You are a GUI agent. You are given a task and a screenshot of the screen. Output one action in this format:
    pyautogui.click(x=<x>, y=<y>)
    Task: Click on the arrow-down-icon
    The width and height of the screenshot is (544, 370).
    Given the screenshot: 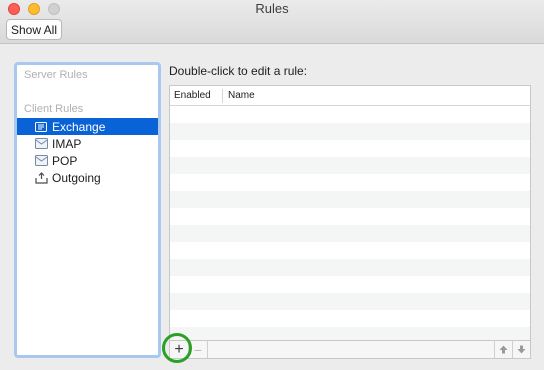 What is the action you would take?
    pyautogui.click(x=521, y=349)
    